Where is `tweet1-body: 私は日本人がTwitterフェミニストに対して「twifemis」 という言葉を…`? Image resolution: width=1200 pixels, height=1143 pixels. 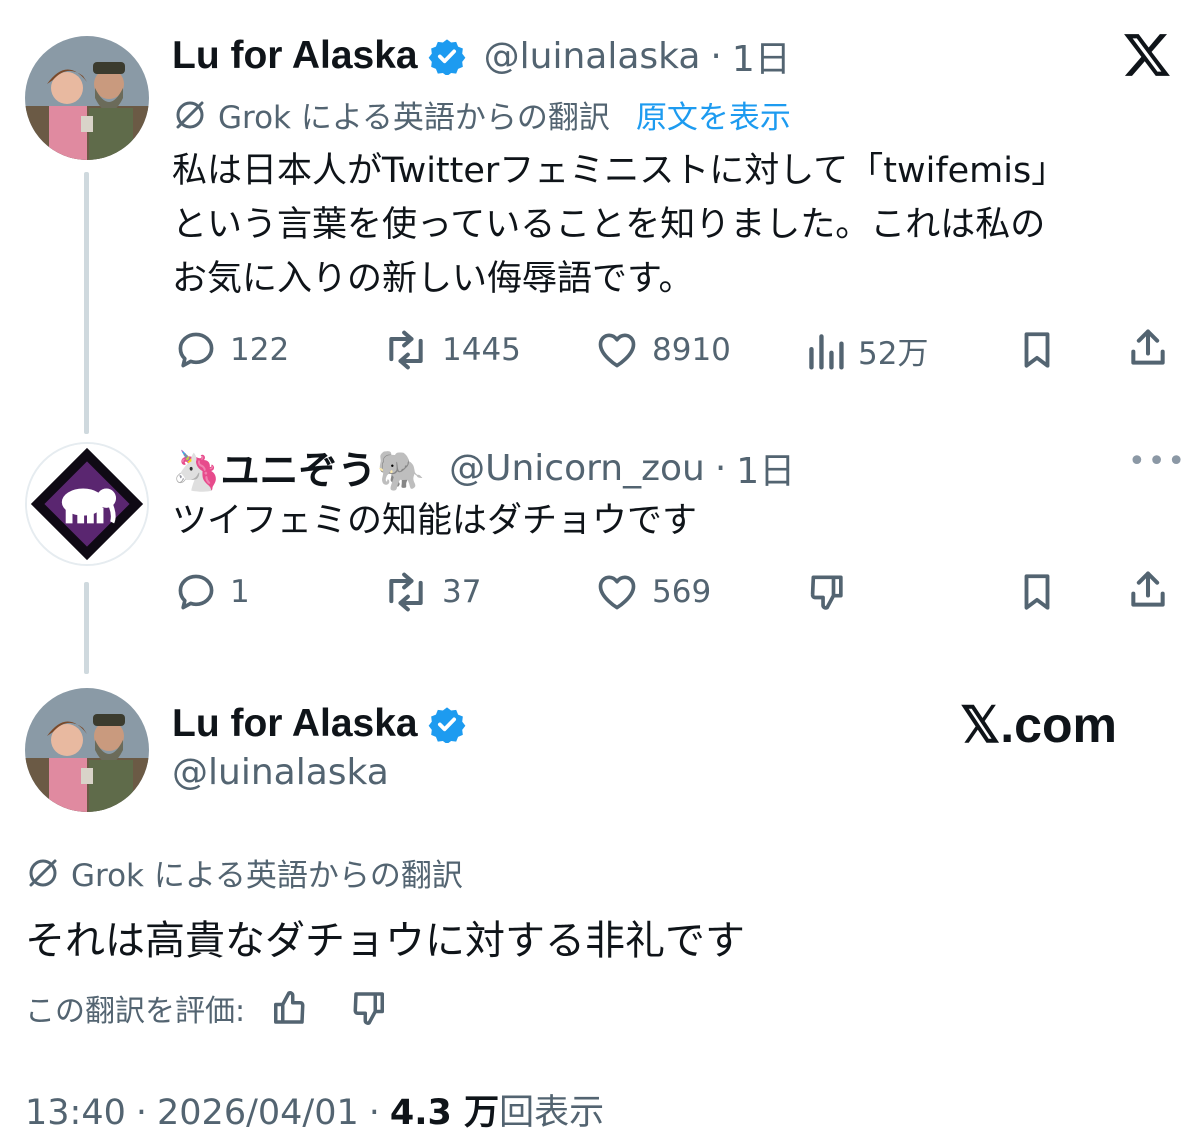 tweet1-body: 私は日本人がTwitterフェミニストに対して「twifemis」 という言葉を… is located at coordinates (672, 225).